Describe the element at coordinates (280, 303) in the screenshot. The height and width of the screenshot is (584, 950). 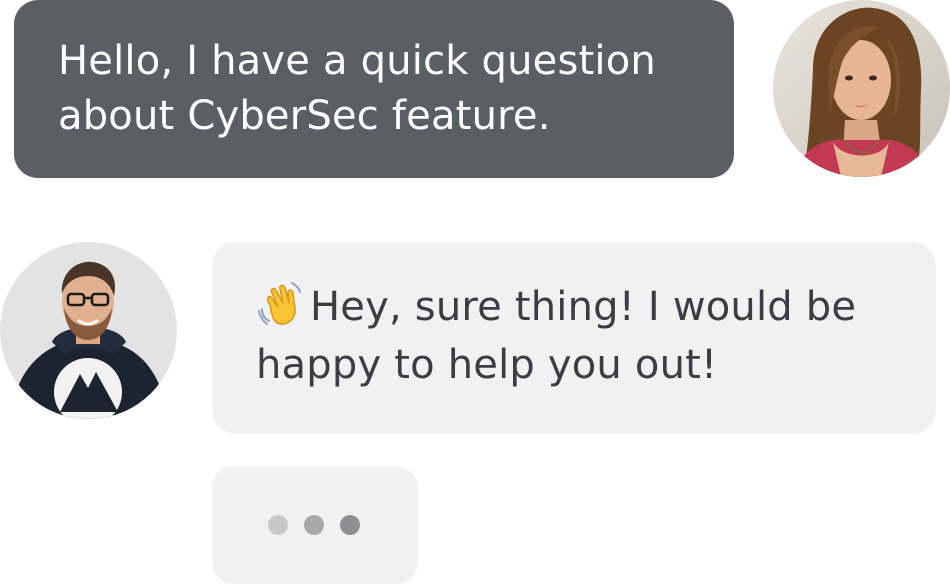
I see `waving-hand-icon` at that location.